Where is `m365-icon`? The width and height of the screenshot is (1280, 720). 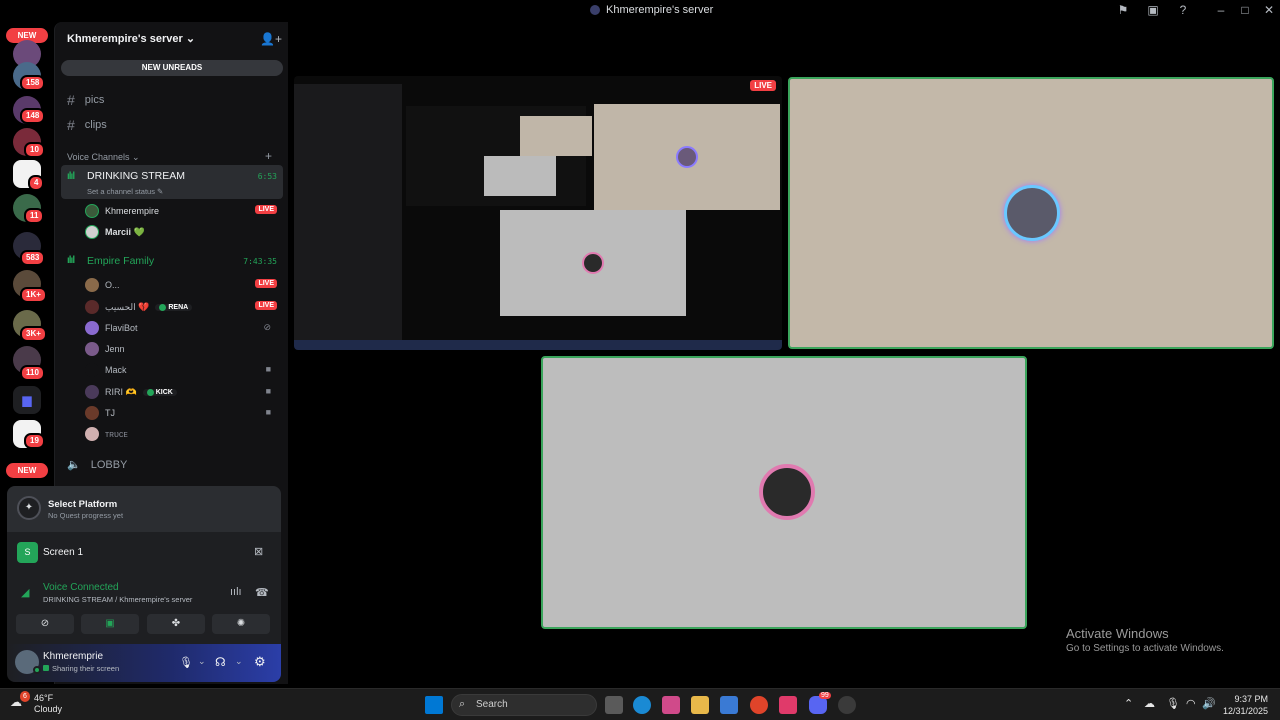 m365-icon is located at coordinates (671, 705).